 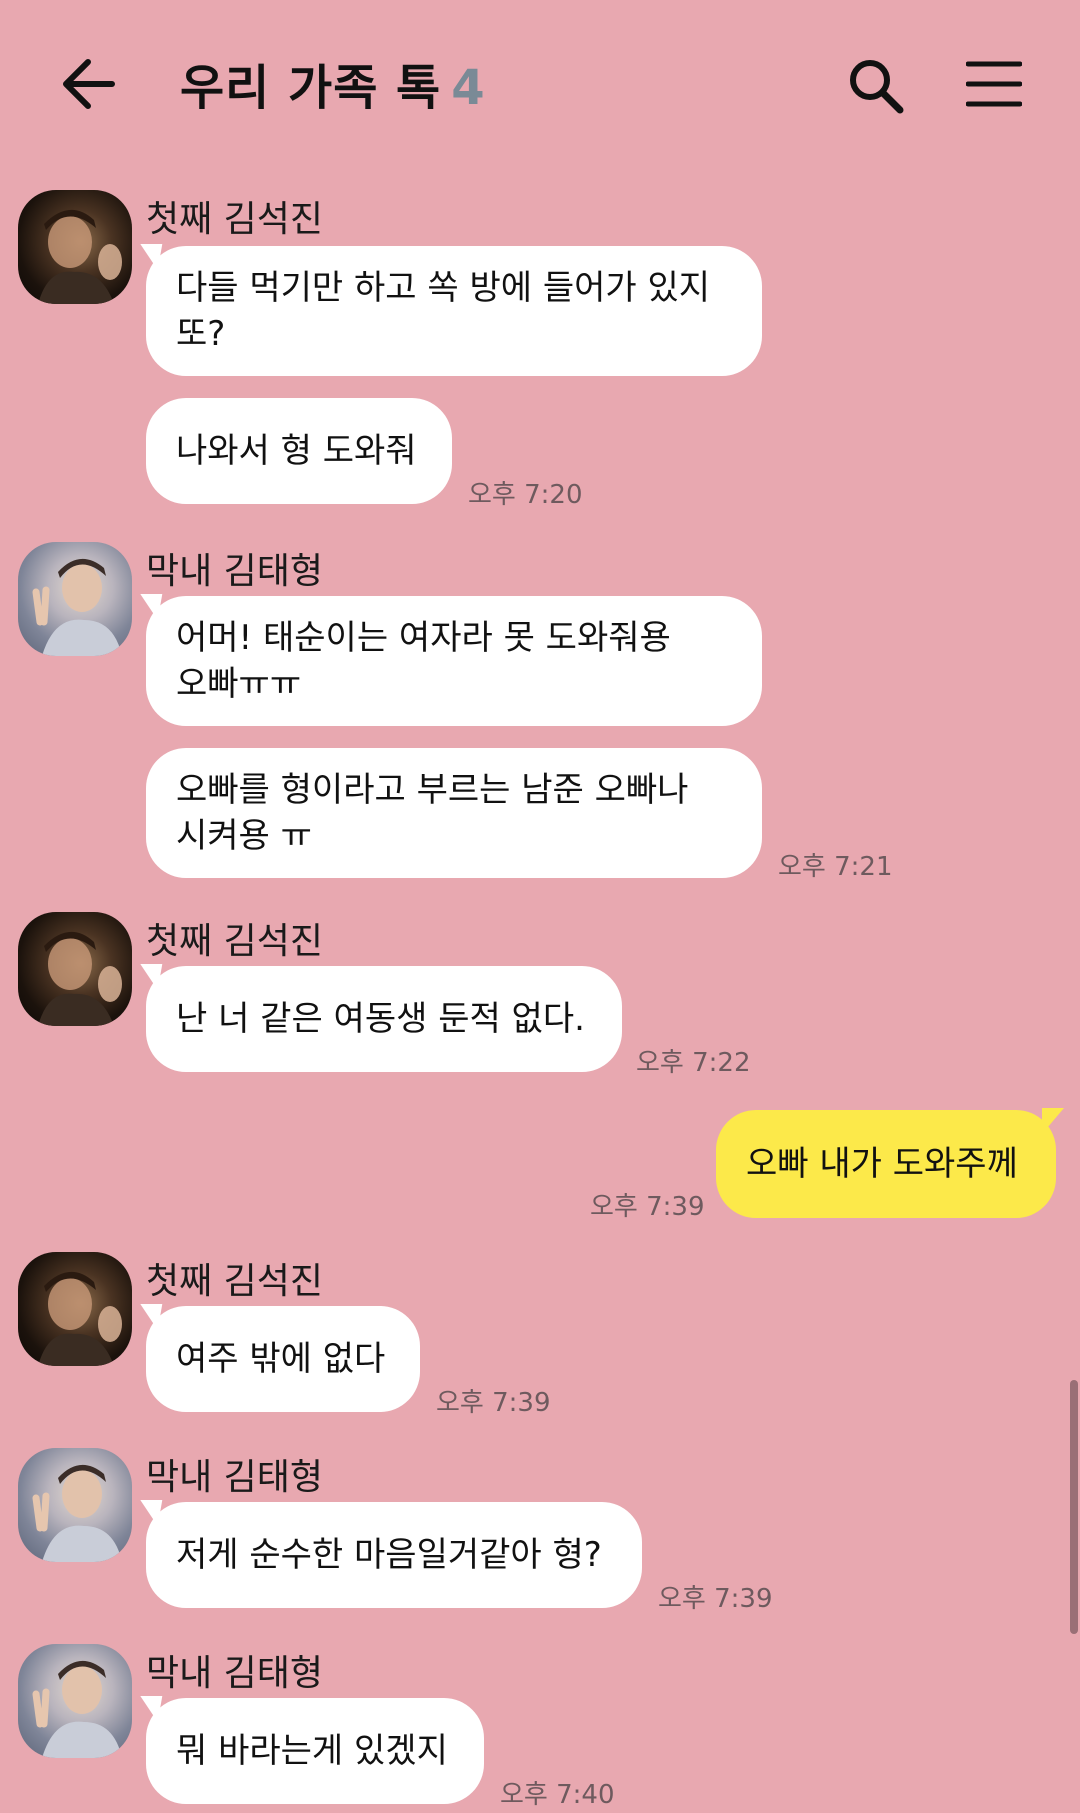 I want to click on message-bubble: 오빠를 형이라고 부르는 남준 오빠나 시켜용 ㅠ, so click(x=454, y=813).